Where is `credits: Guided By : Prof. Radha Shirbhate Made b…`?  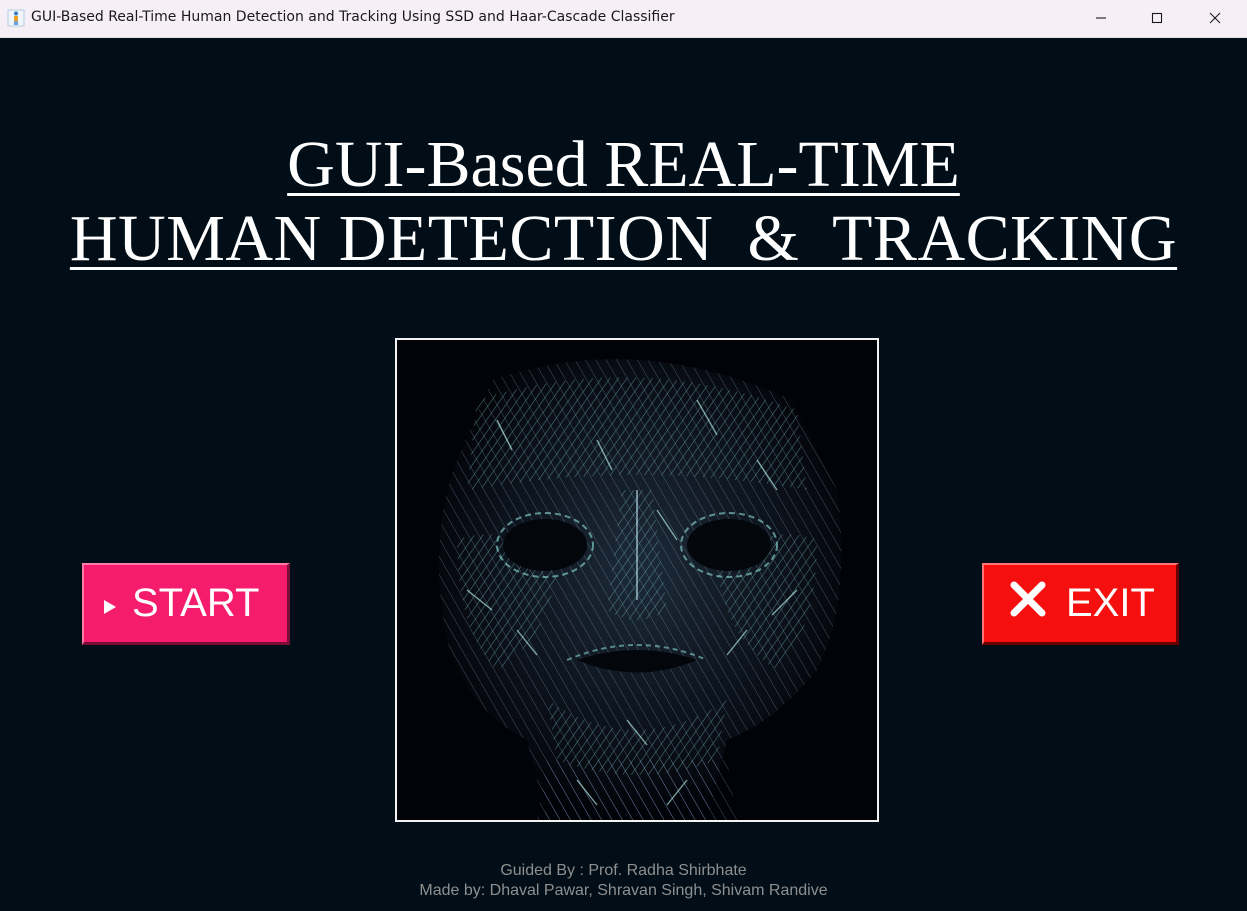
credits: Guided By : Prof. Radha Shirbhate Made b… is located at coordinates (623, 881).